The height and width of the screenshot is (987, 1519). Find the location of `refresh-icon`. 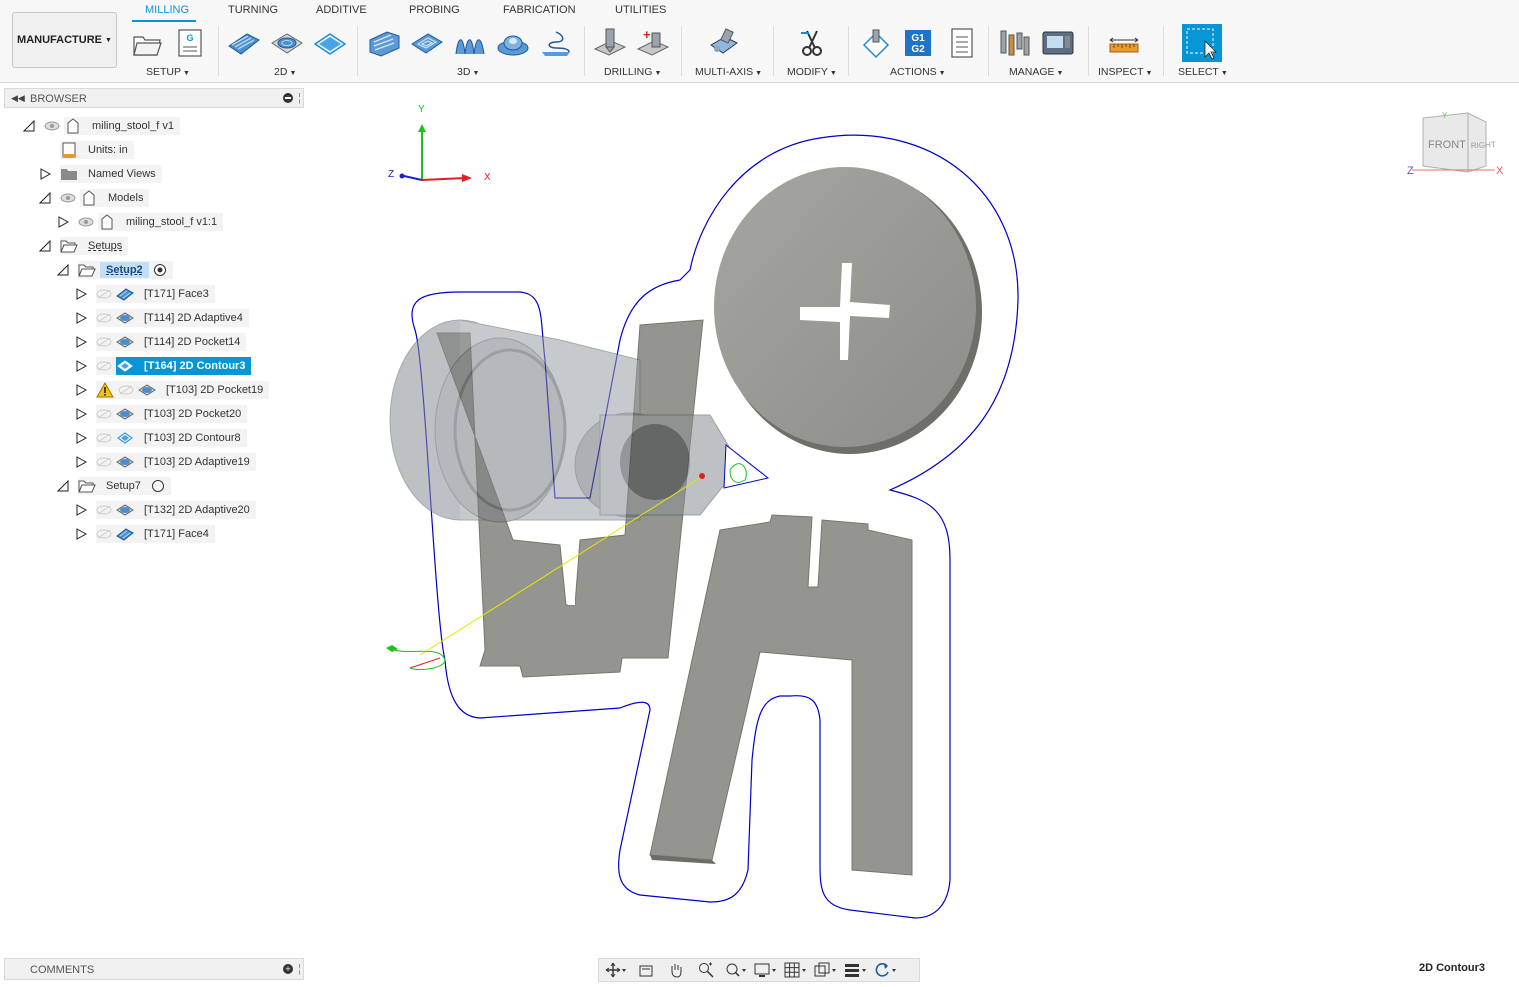

refresh-icon is located at coordinates (886, 970).